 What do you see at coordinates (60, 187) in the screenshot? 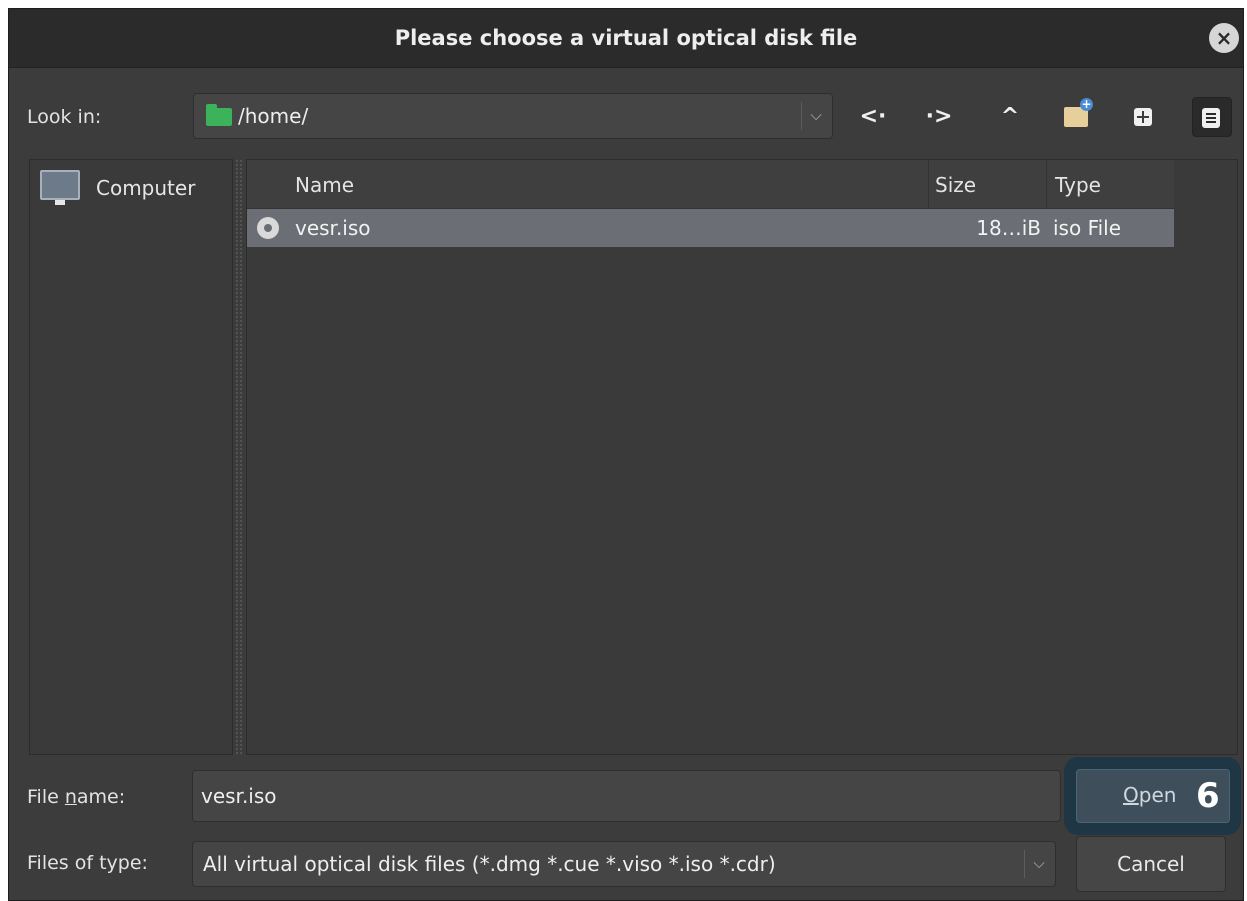
I see `monitor-icon` at bounding box center [60, 187].